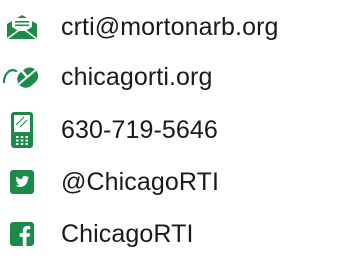  Describe the element at coordinates (137, 77) in the screenshot. I see `website-address: chicagorti.org` at that location.